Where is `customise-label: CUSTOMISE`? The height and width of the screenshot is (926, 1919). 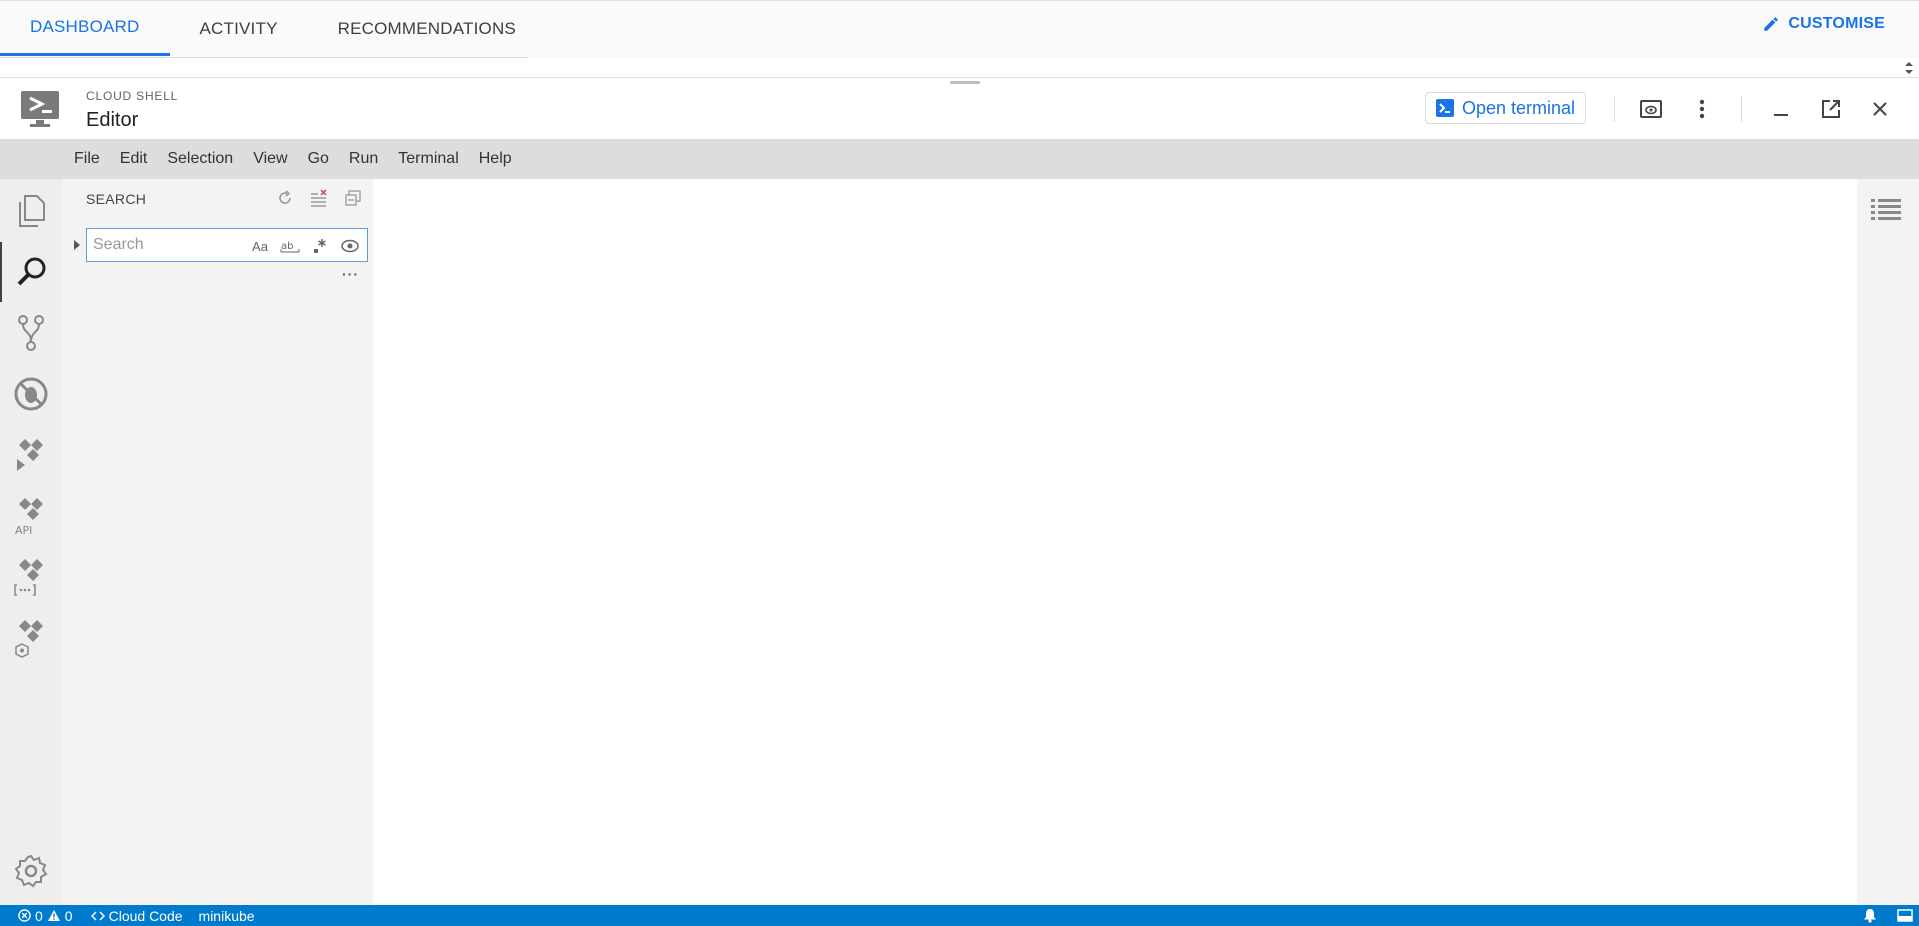 customise-label: CUSTOMISE is located at coordinates (1836, 23).